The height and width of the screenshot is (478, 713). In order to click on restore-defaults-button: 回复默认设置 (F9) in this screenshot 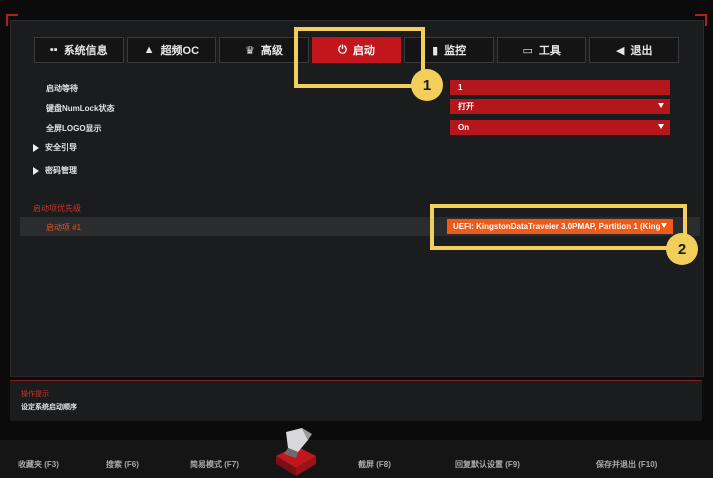, I will do `click(487, 464)`.